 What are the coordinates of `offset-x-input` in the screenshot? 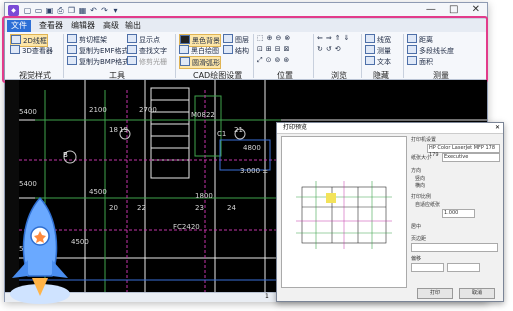 It's located at (427, 267).